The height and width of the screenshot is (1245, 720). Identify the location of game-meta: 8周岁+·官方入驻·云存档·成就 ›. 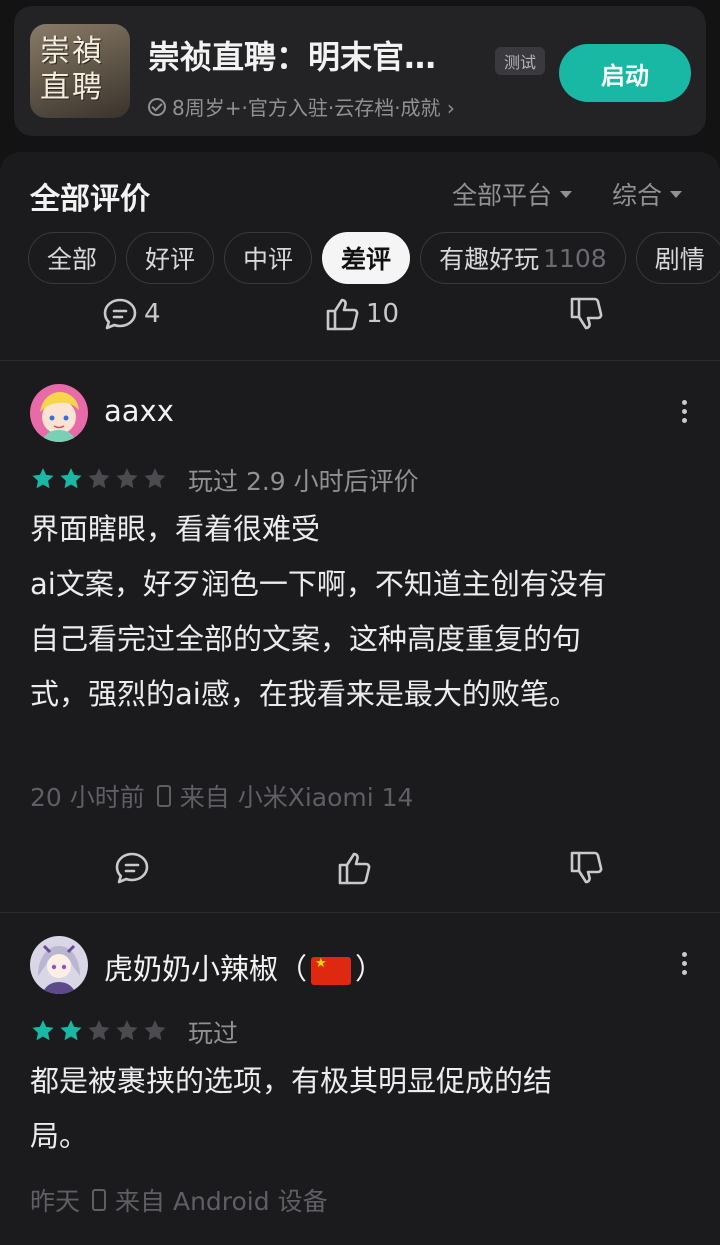
(301, 106).